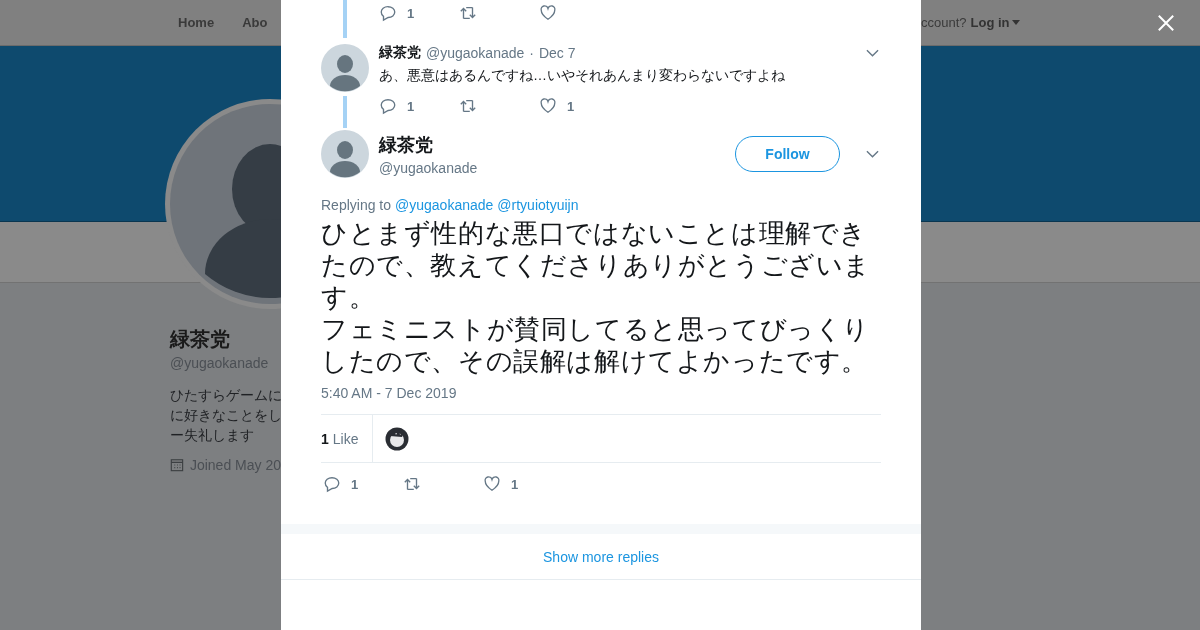 This screenshot has width=1200, height=630. What do you see at coordinates (444, 205) in the screenshot?
I see `mention-link: @yugaokanade` at bounding box center [444, 205].